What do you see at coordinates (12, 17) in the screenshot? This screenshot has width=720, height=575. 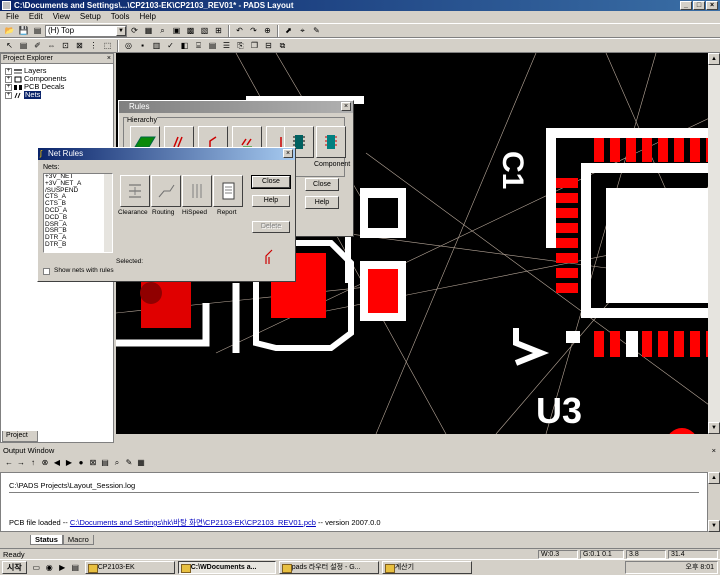 I see `menu-file: File` at bounding box center [12, 17].